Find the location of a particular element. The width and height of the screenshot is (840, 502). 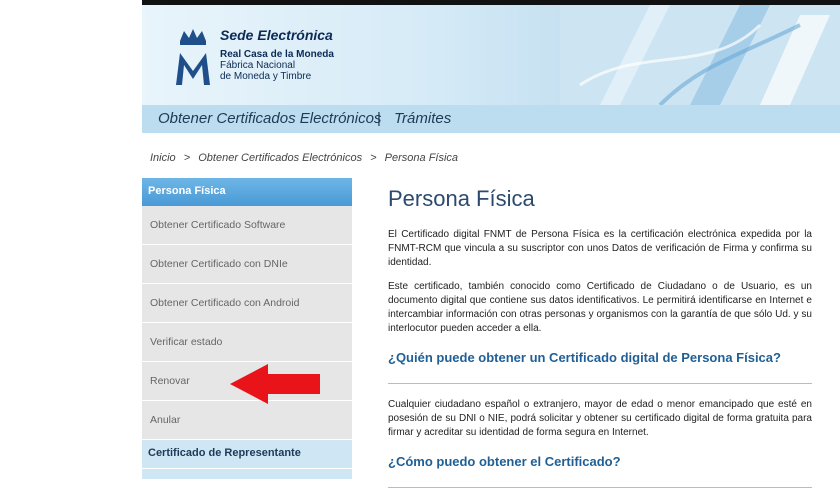

left-arrow-annotation-icon is located at coordinates (275, 384).